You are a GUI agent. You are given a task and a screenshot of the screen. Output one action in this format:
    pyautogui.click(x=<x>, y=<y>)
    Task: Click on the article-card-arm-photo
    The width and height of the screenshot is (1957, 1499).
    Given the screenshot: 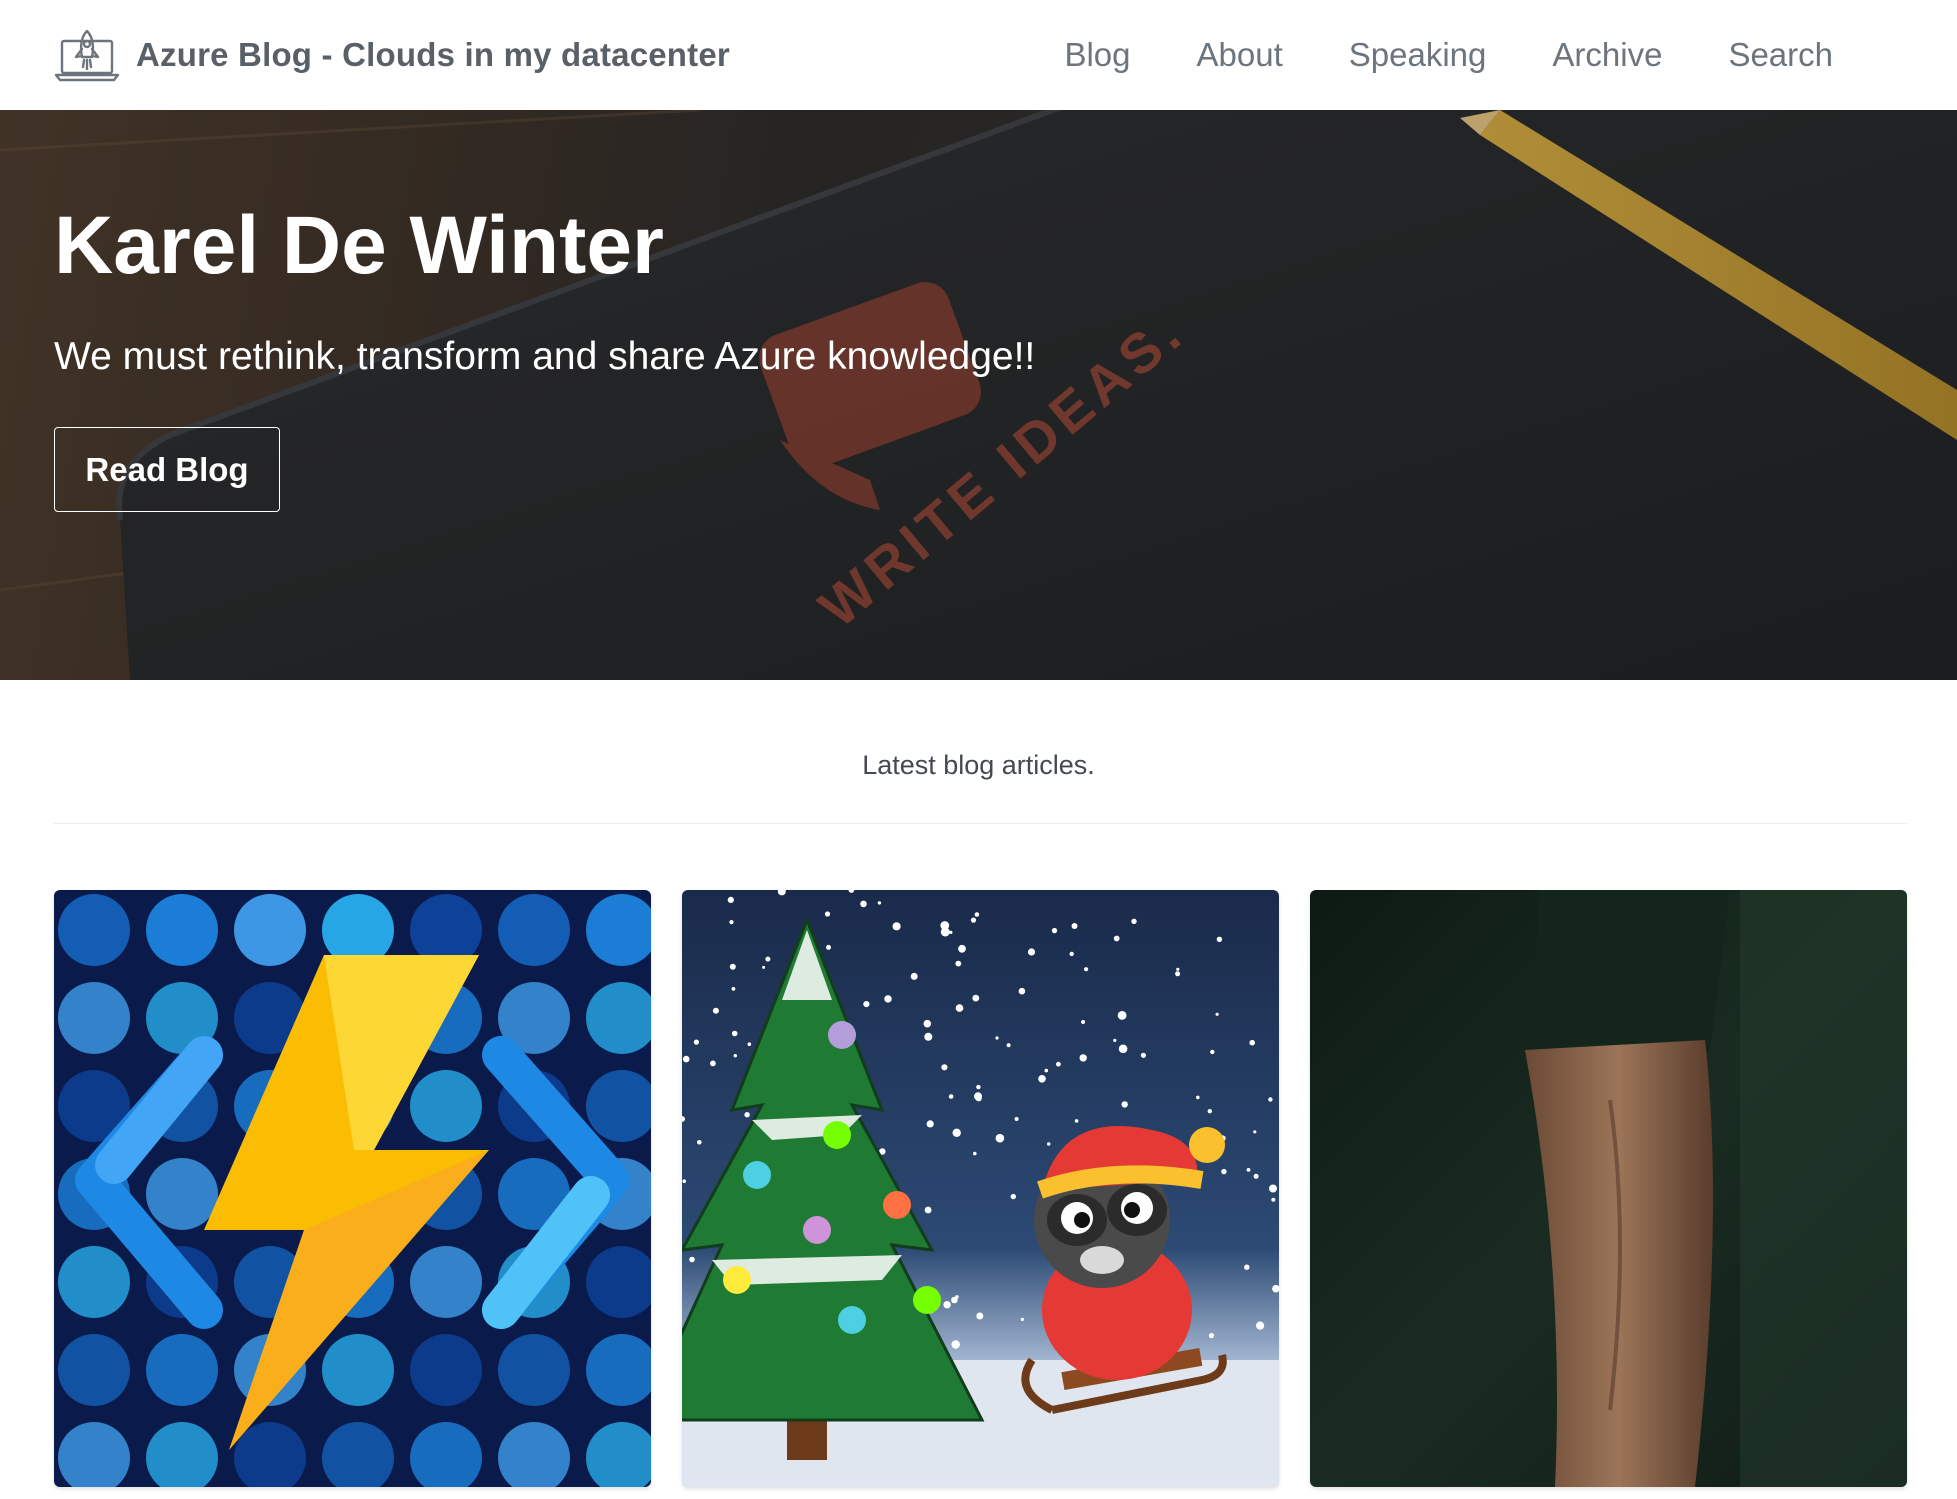 What is the action you would take?
    pyautogui.click(x=1608, y=1188)
    